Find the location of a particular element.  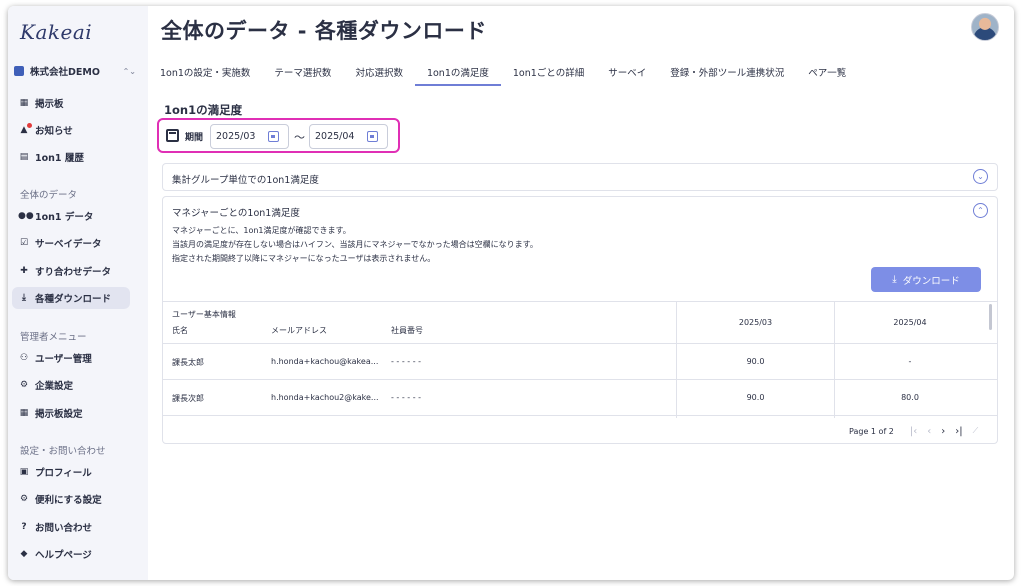

page-indicator: Page 1 of 2 is located at coordinates (871, 431).